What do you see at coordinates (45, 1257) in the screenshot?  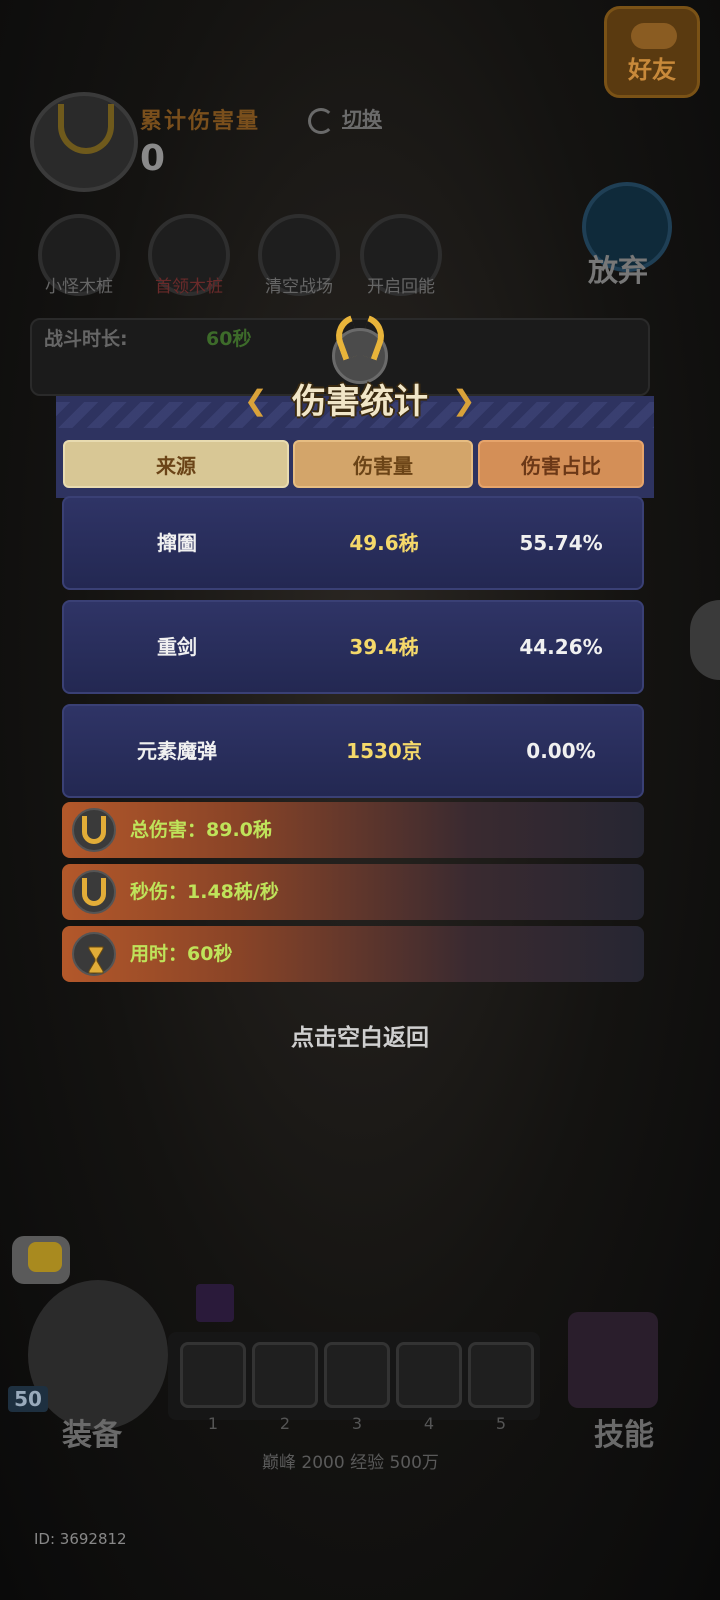 I see `cat-face-icon` at bounding box center [45, 1257].